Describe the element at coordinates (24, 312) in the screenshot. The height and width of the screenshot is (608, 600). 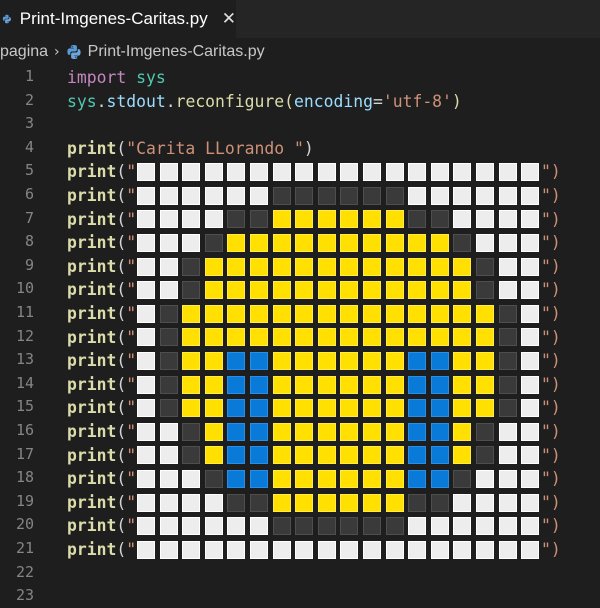
I see `line-number: 11` at that location.